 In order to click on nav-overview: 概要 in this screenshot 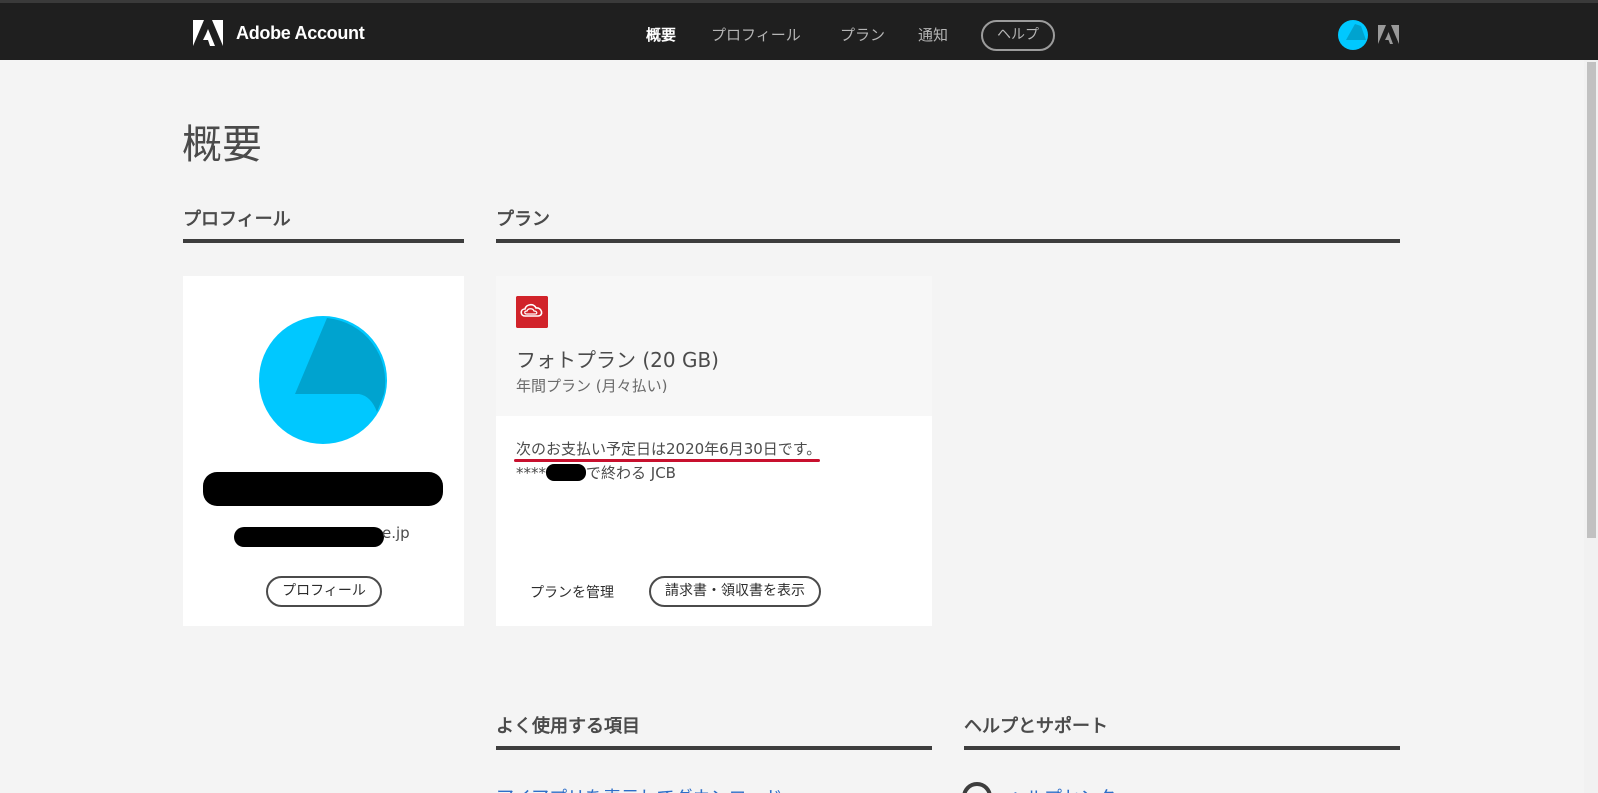, I will do `click(661, 35)`.